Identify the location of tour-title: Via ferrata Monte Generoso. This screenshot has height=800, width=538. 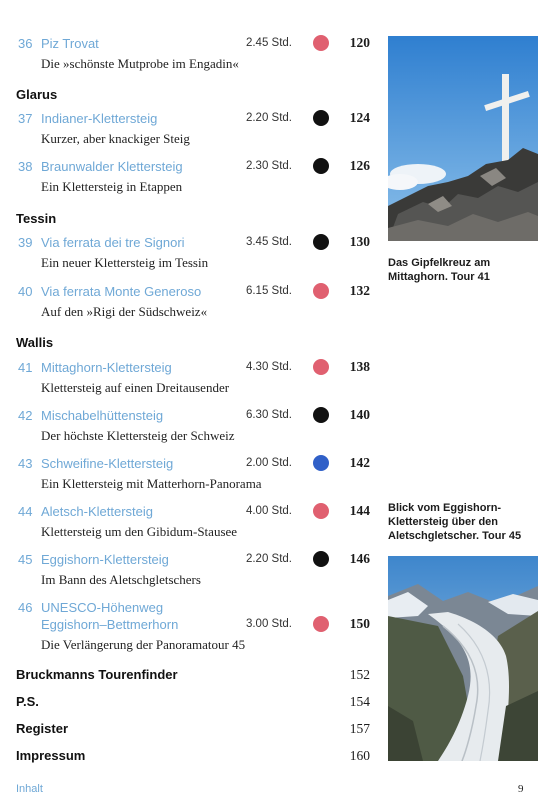
(121, 291).